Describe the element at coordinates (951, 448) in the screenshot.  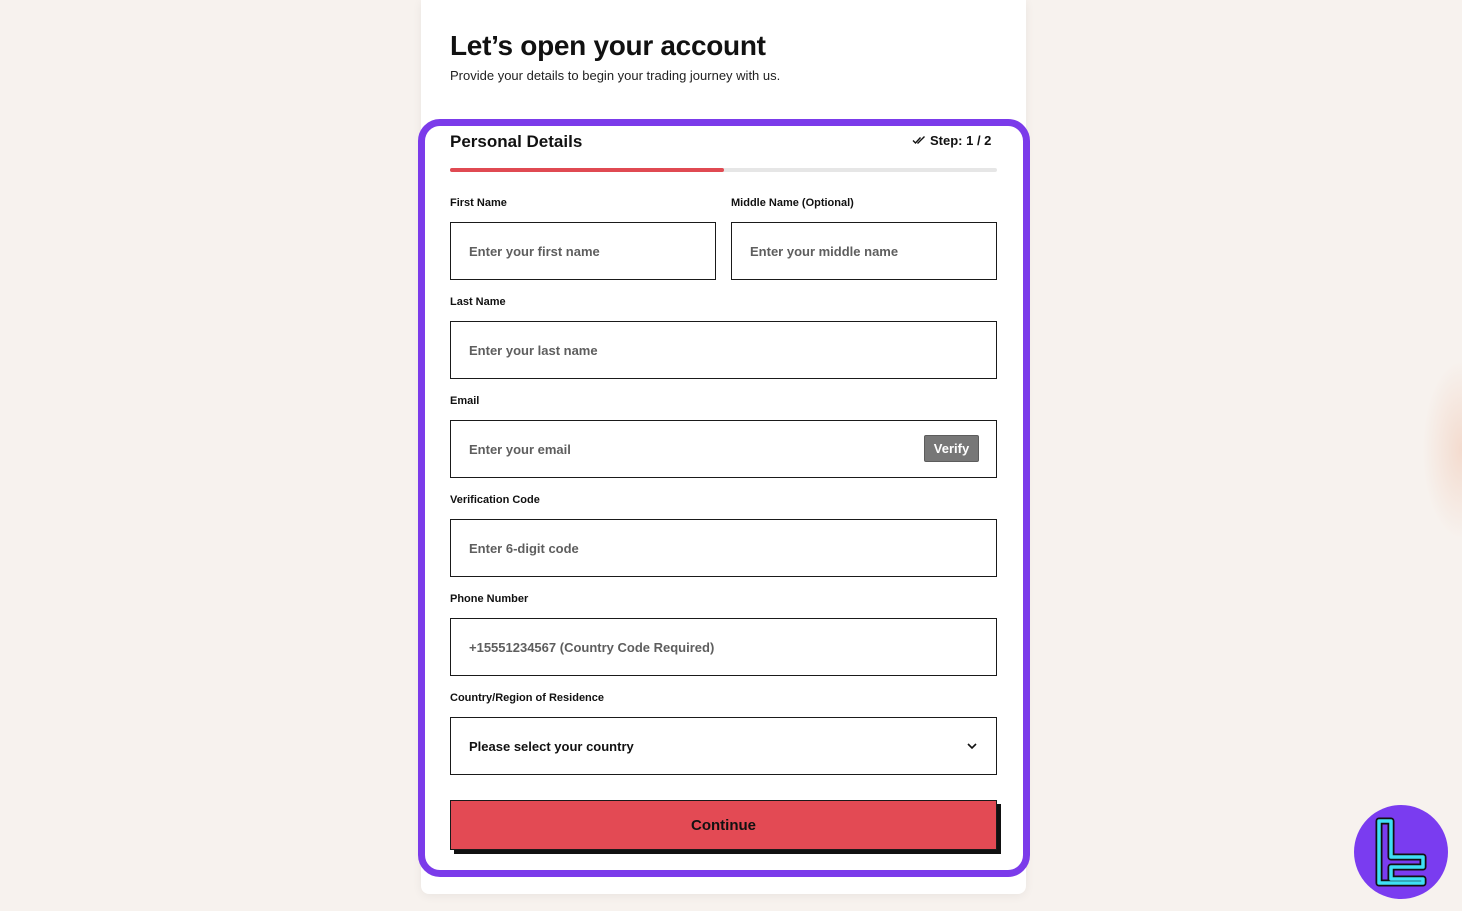
I see `verify-button: Verify` at that location.